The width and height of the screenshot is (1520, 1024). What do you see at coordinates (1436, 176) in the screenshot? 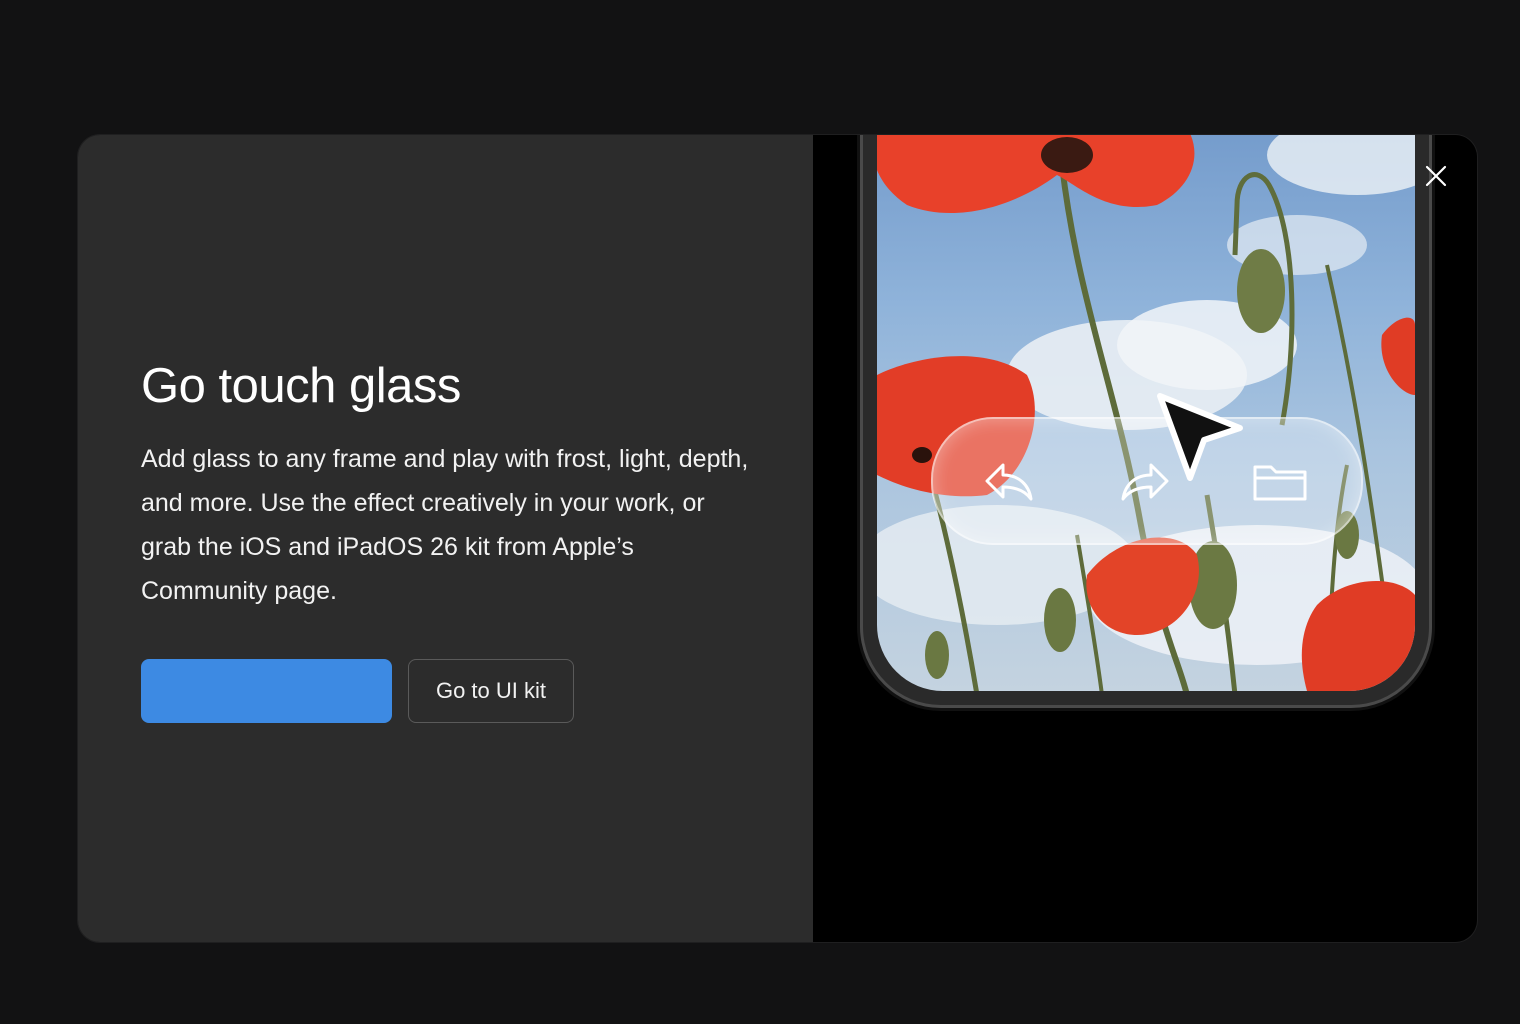
I see `close-icon` at bounding box center [1436, 176].